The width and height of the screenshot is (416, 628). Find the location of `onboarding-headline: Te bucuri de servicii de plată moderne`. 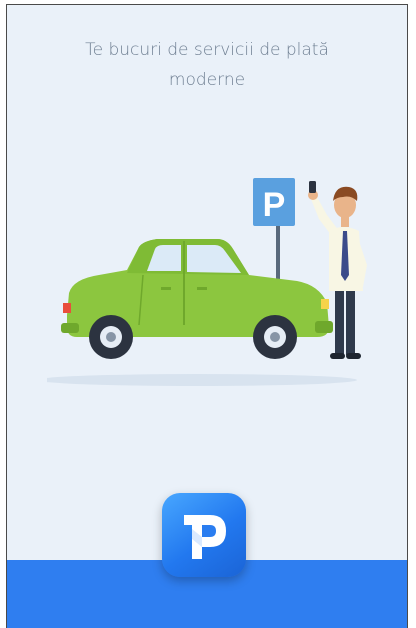

onboarding-headline: Te bucuri de servicii de plată moderne is located at coordinates (207, 65).